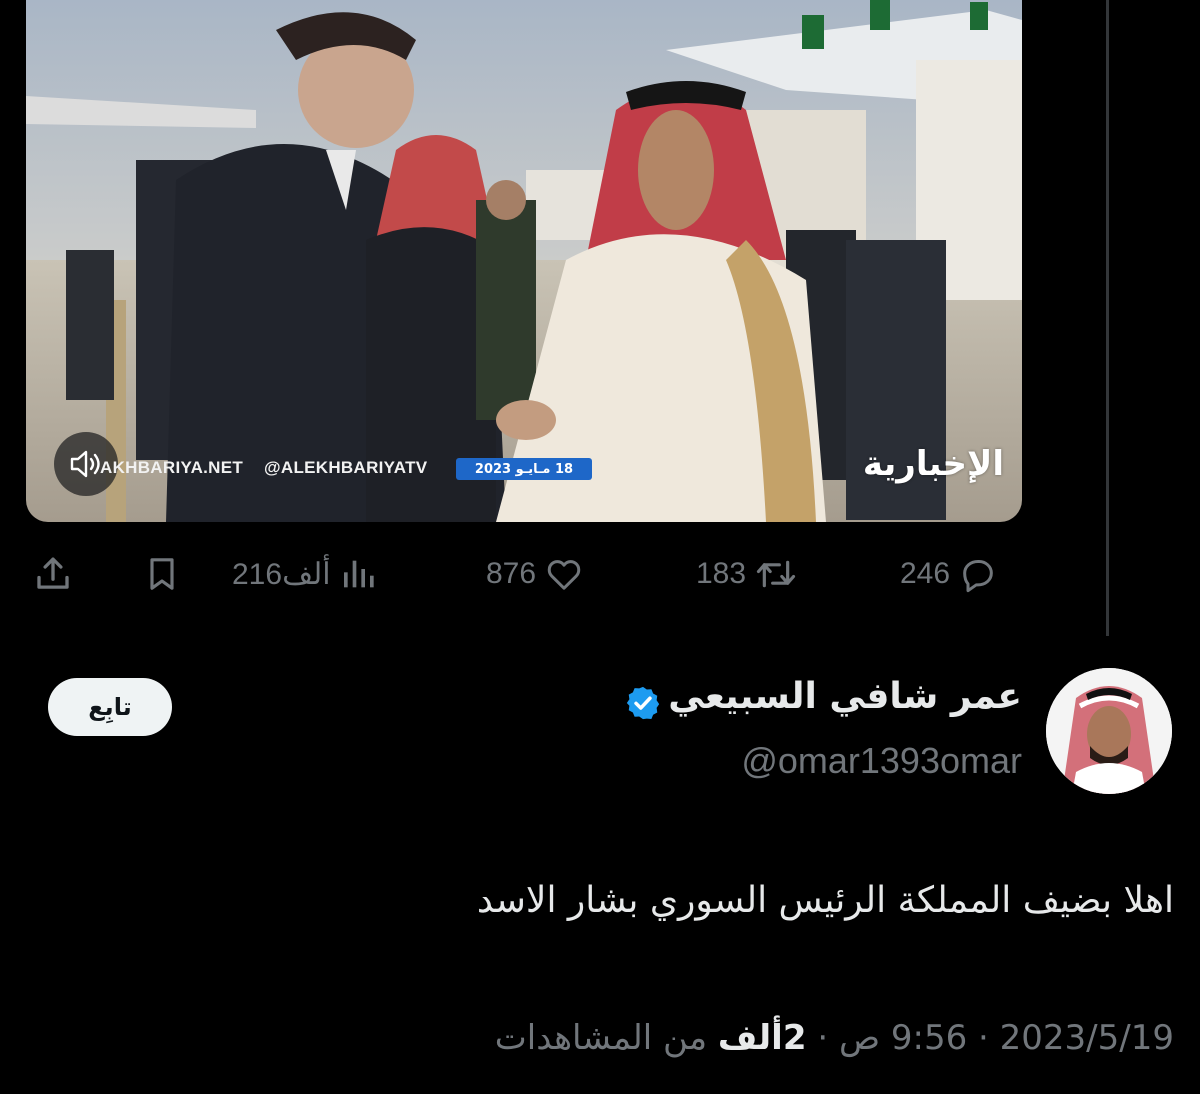 The height and width of the screenshot is (1094, 1200). Describe the element at coordinates (524, 469) in the screenshot. I see `ticker-date: 18 مـايـو 2023` at that location.